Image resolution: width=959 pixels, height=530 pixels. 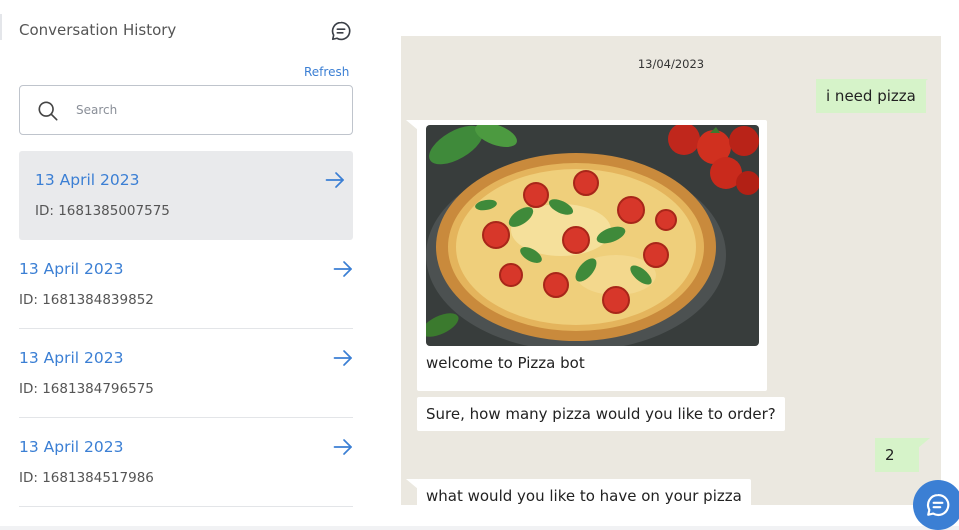 I want to click on search-icon, so click(x=48, y=111).